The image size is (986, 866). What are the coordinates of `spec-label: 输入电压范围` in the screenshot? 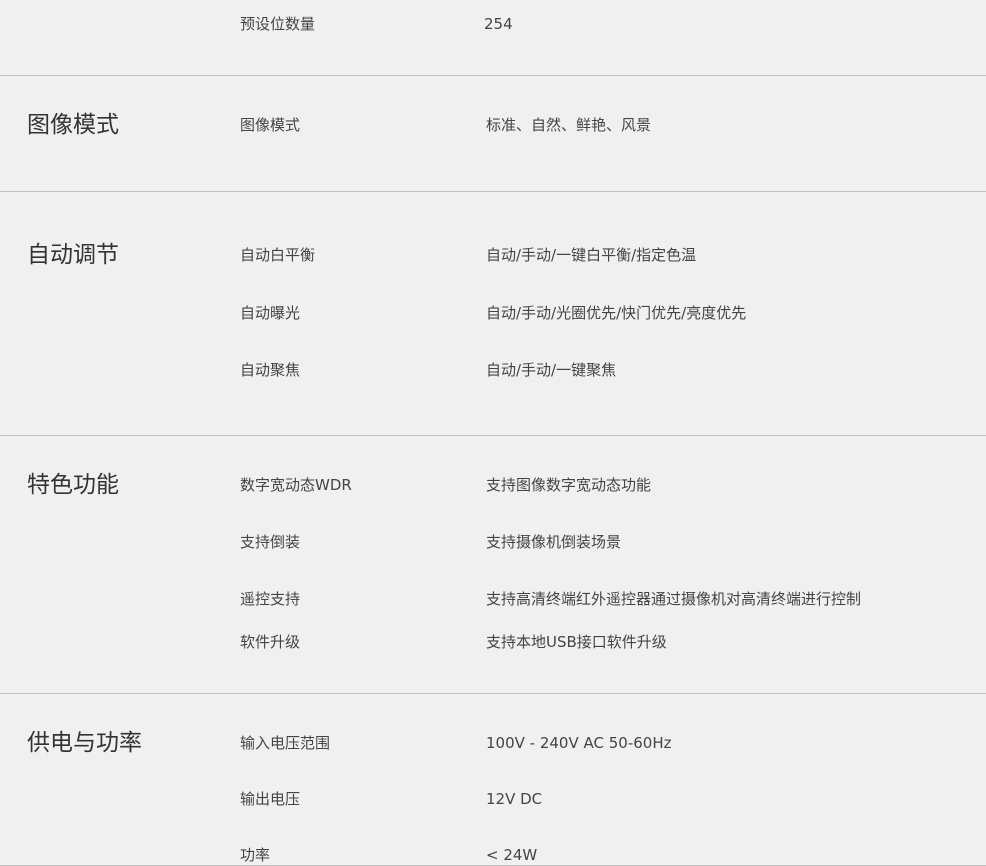 It's located at (285, 743).